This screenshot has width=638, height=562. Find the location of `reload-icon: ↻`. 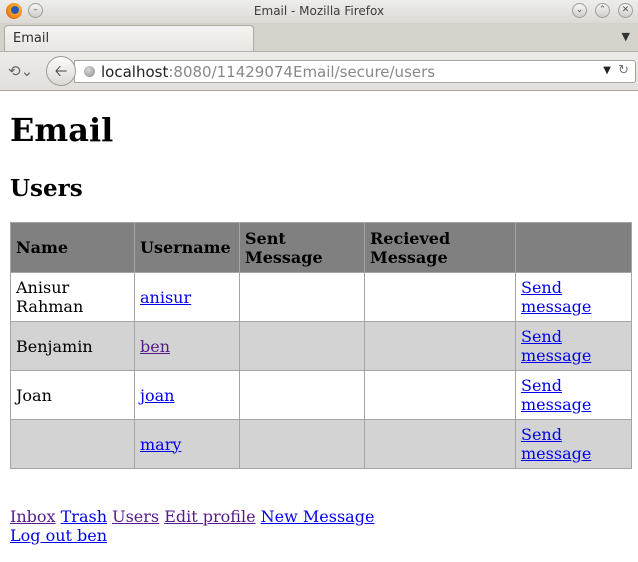

reload-icon: ↻ is located at coordinates (623, 70).